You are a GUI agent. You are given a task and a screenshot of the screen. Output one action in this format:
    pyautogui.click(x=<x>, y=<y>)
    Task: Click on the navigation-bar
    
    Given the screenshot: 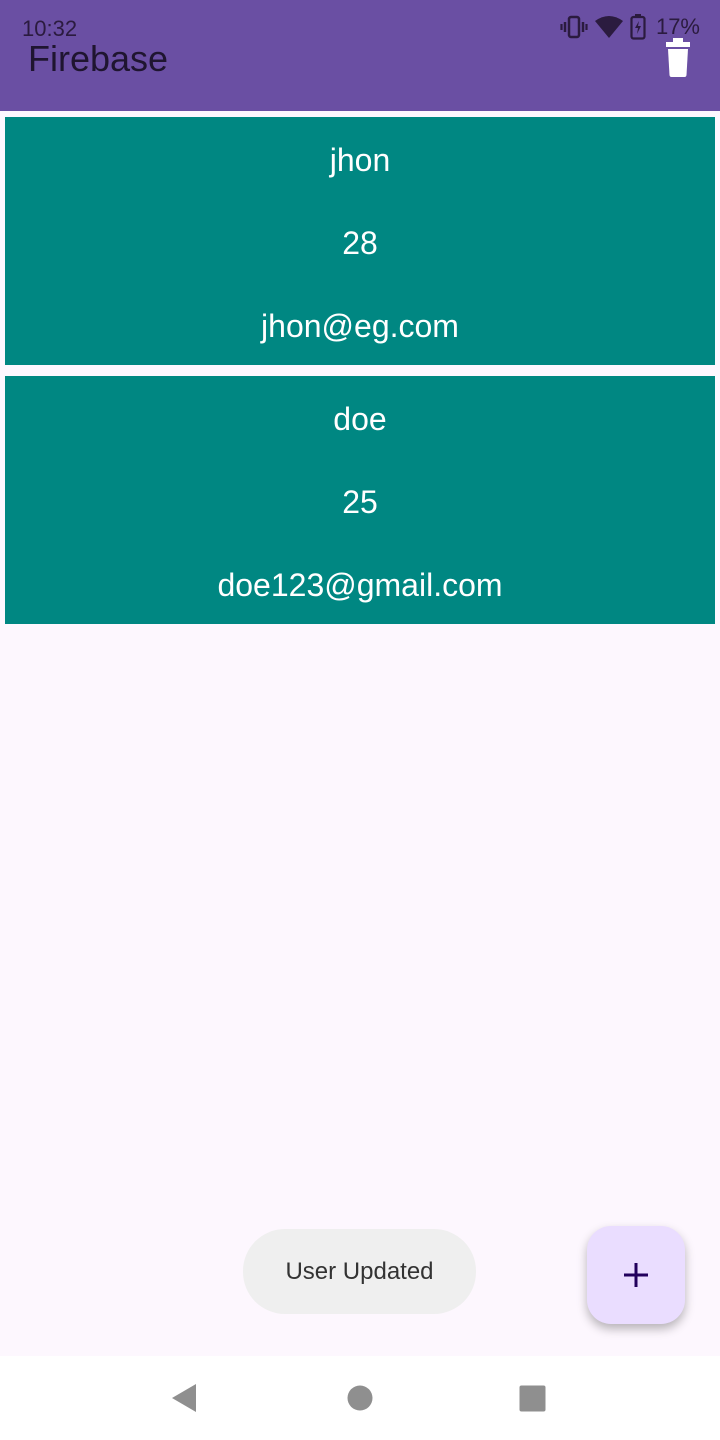 What is the action you would take?
    pyautogui.click(x=360, y=1398)
    